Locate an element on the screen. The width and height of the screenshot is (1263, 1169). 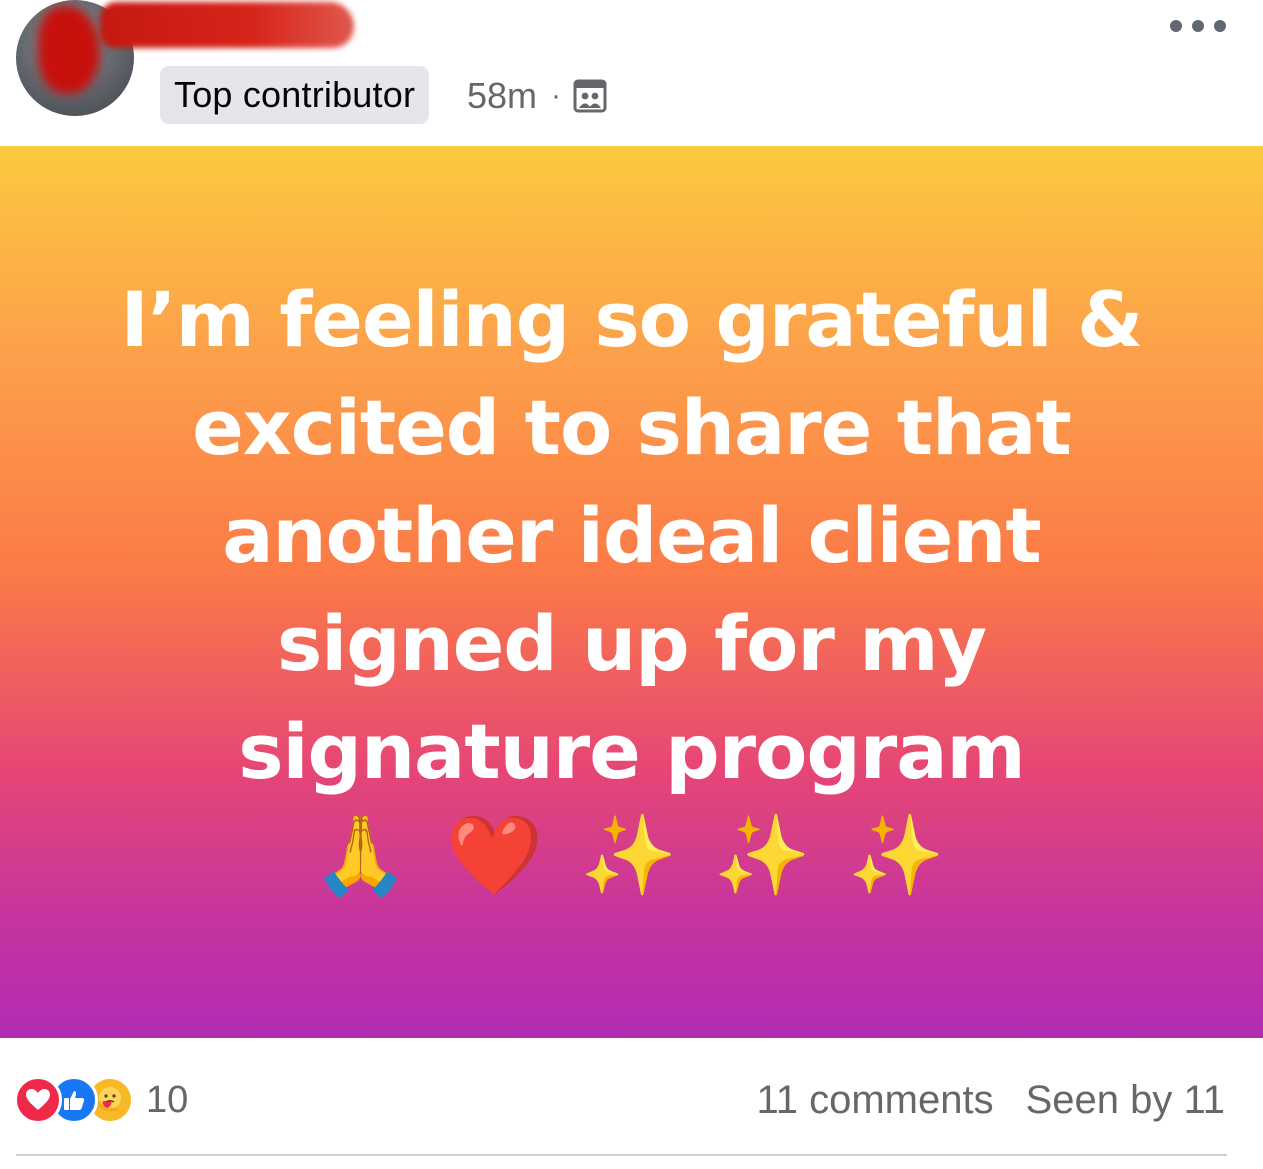
seen-by-link: Seen by 11 is located at coordinates (1125, 1100).